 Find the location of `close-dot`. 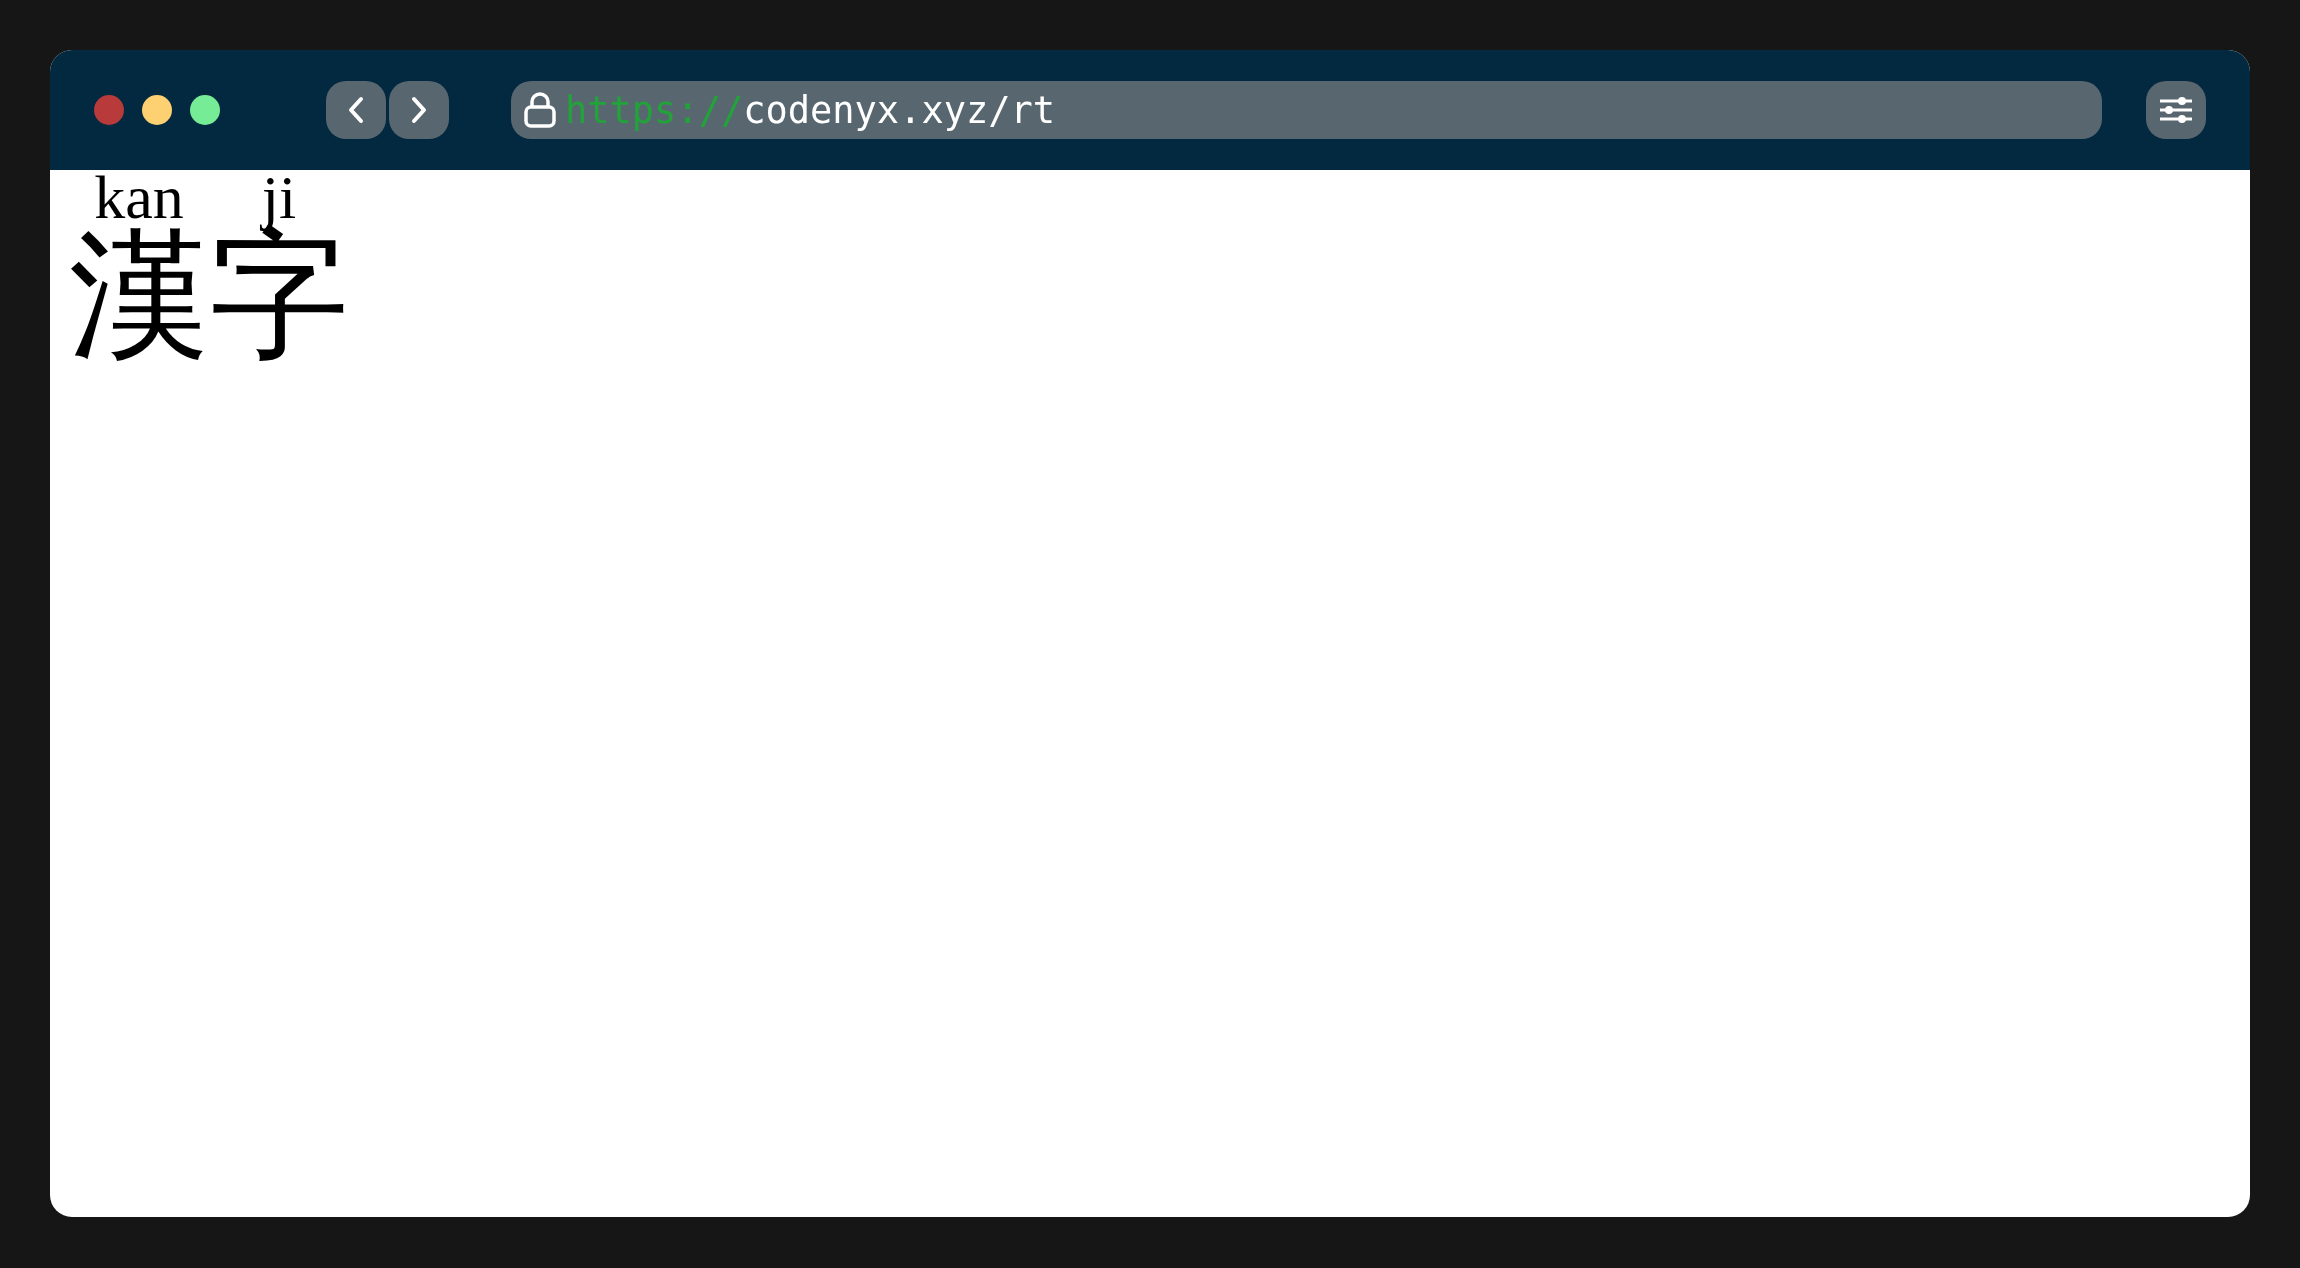

close-dot is located at coordinates (109, 110).